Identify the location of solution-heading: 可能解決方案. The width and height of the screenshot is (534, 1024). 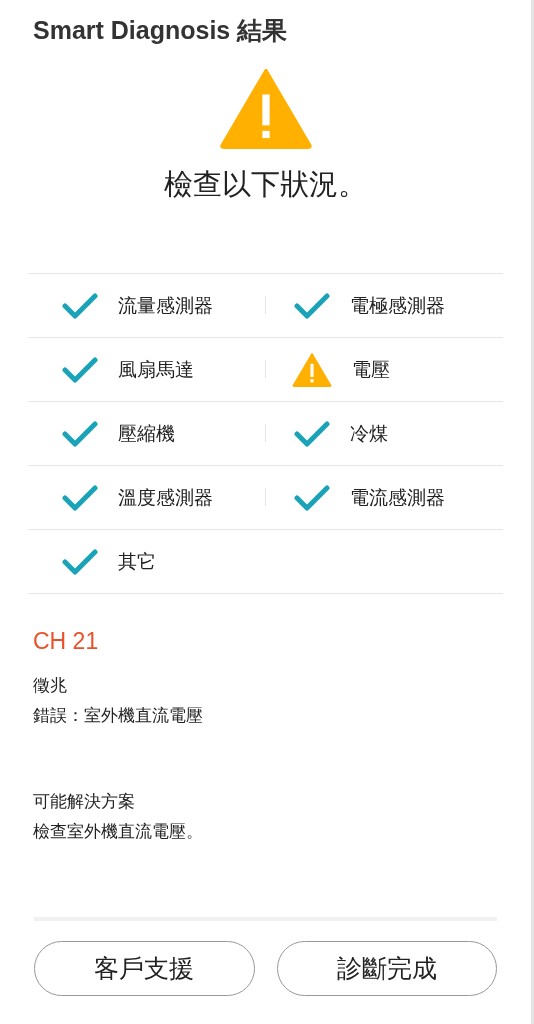
(84, 802).